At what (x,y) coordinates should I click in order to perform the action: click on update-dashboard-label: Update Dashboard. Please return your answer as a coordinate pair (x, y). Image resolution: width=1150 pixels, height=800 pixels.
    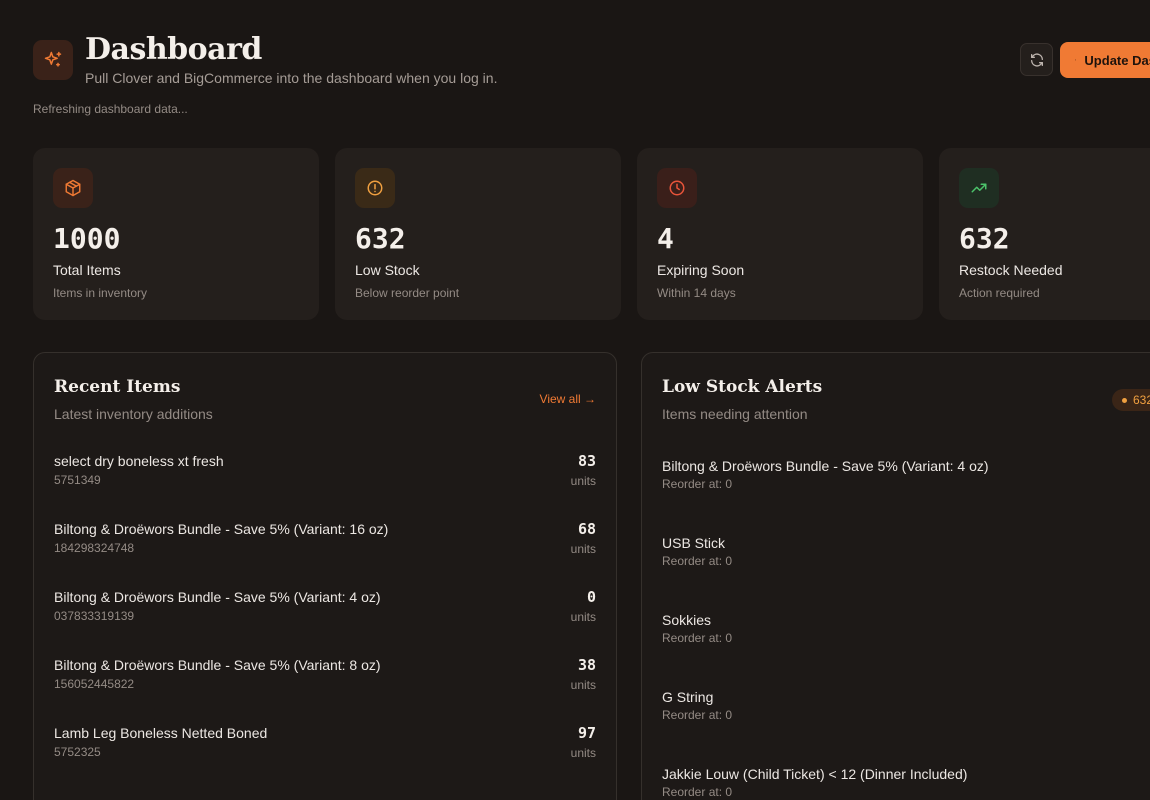
    Looking at the image, I should click on (1117, 60).